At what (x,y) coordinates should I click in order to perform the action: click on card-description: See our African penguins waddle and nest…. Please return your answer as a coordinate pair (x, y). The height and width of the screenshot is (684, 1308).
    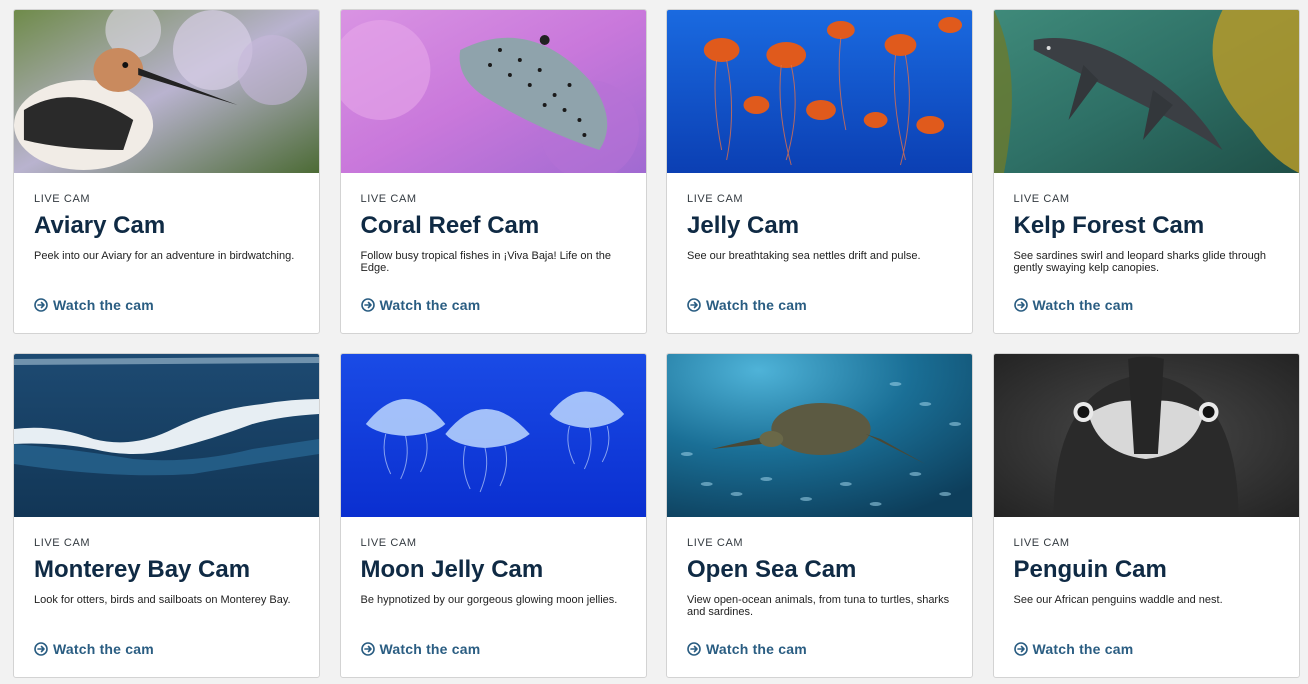
    Looking at the image, I should click on (1118, 600).